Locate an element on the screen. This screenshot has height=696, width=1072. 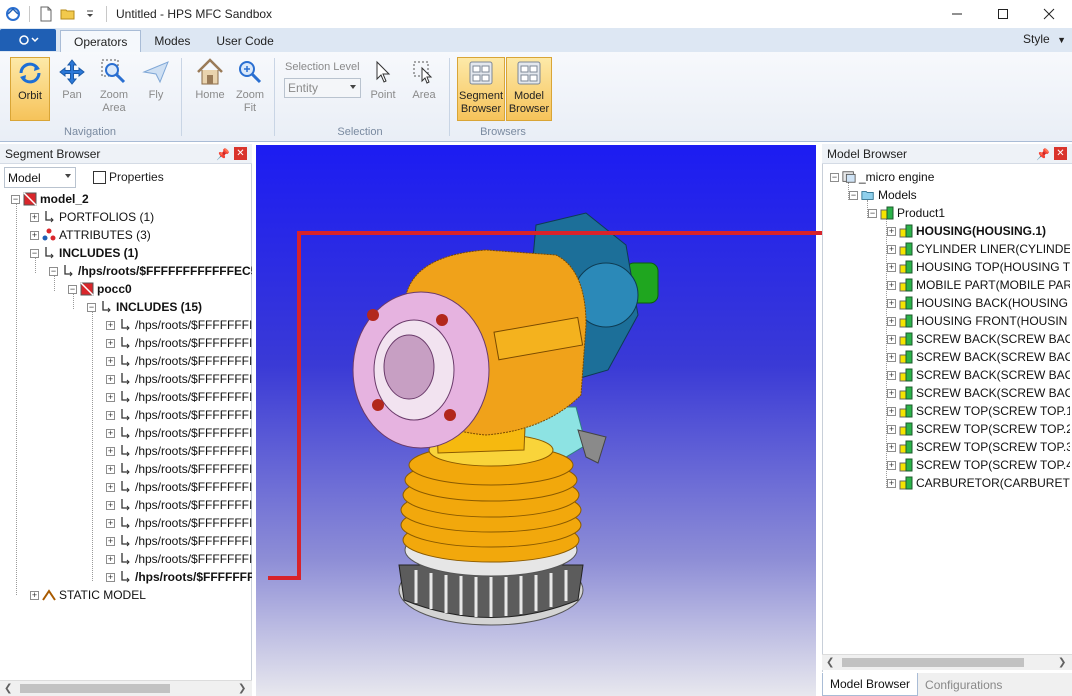
zoom-area-button: Zoom Area is located at coordinates (114, 89).